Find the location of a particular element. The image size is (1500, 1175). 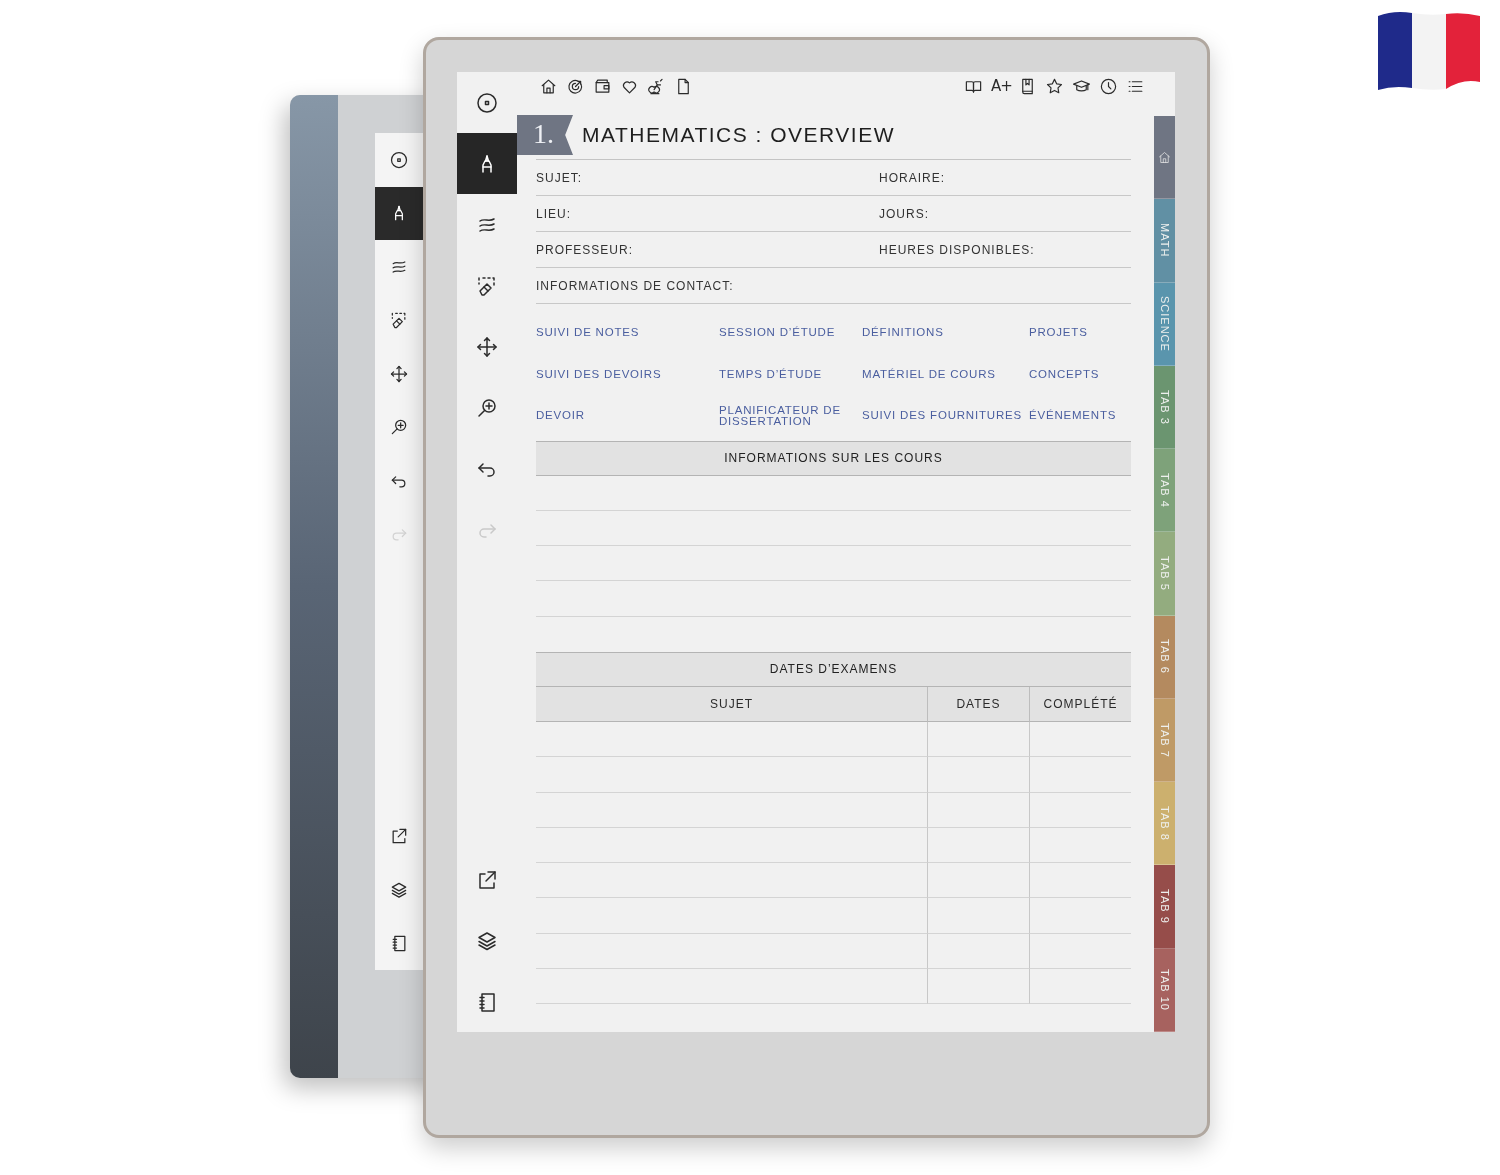

column-header: SUJET is located at coordinates (731, 704).